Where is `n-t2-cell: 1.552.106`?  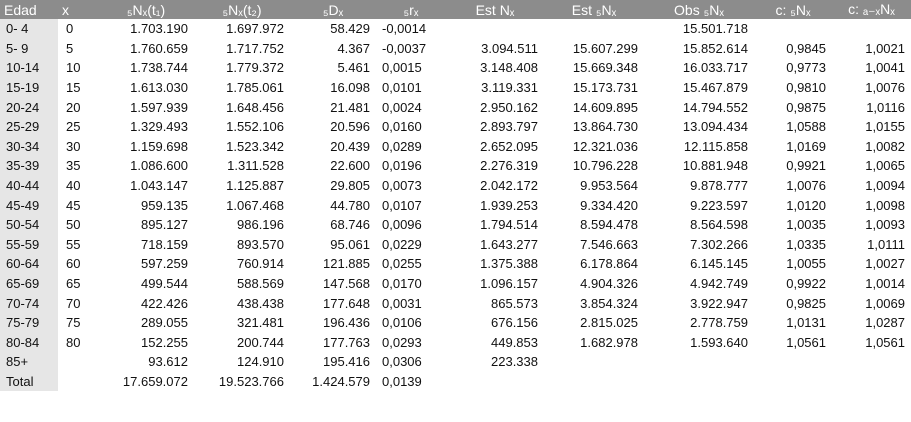
n-t2-cell: 1.552.106 is located at coordinates (255, 127).